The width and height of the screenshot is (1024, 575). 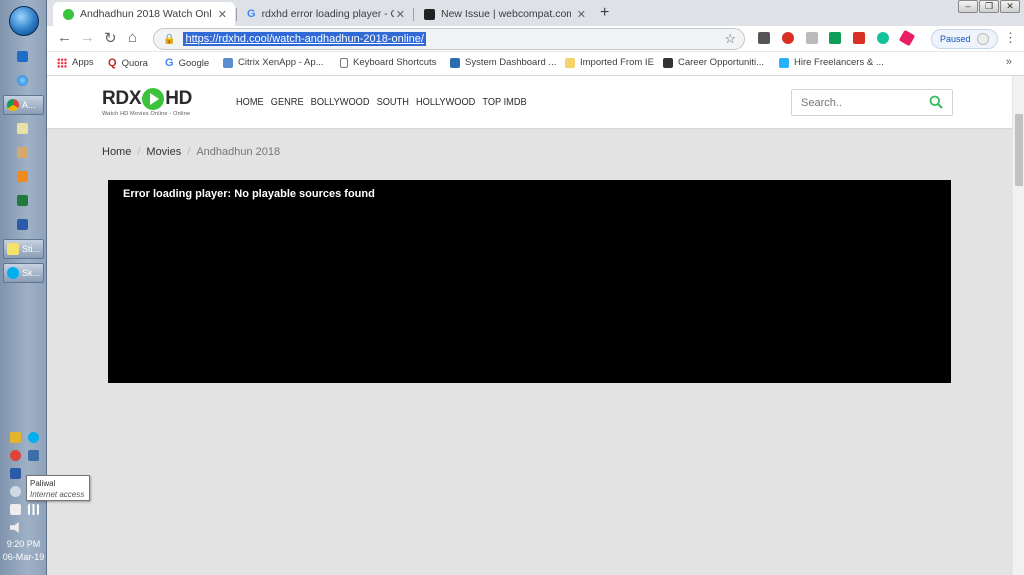 I want to click on new-tab-button: +, so click(x=604, y=13).